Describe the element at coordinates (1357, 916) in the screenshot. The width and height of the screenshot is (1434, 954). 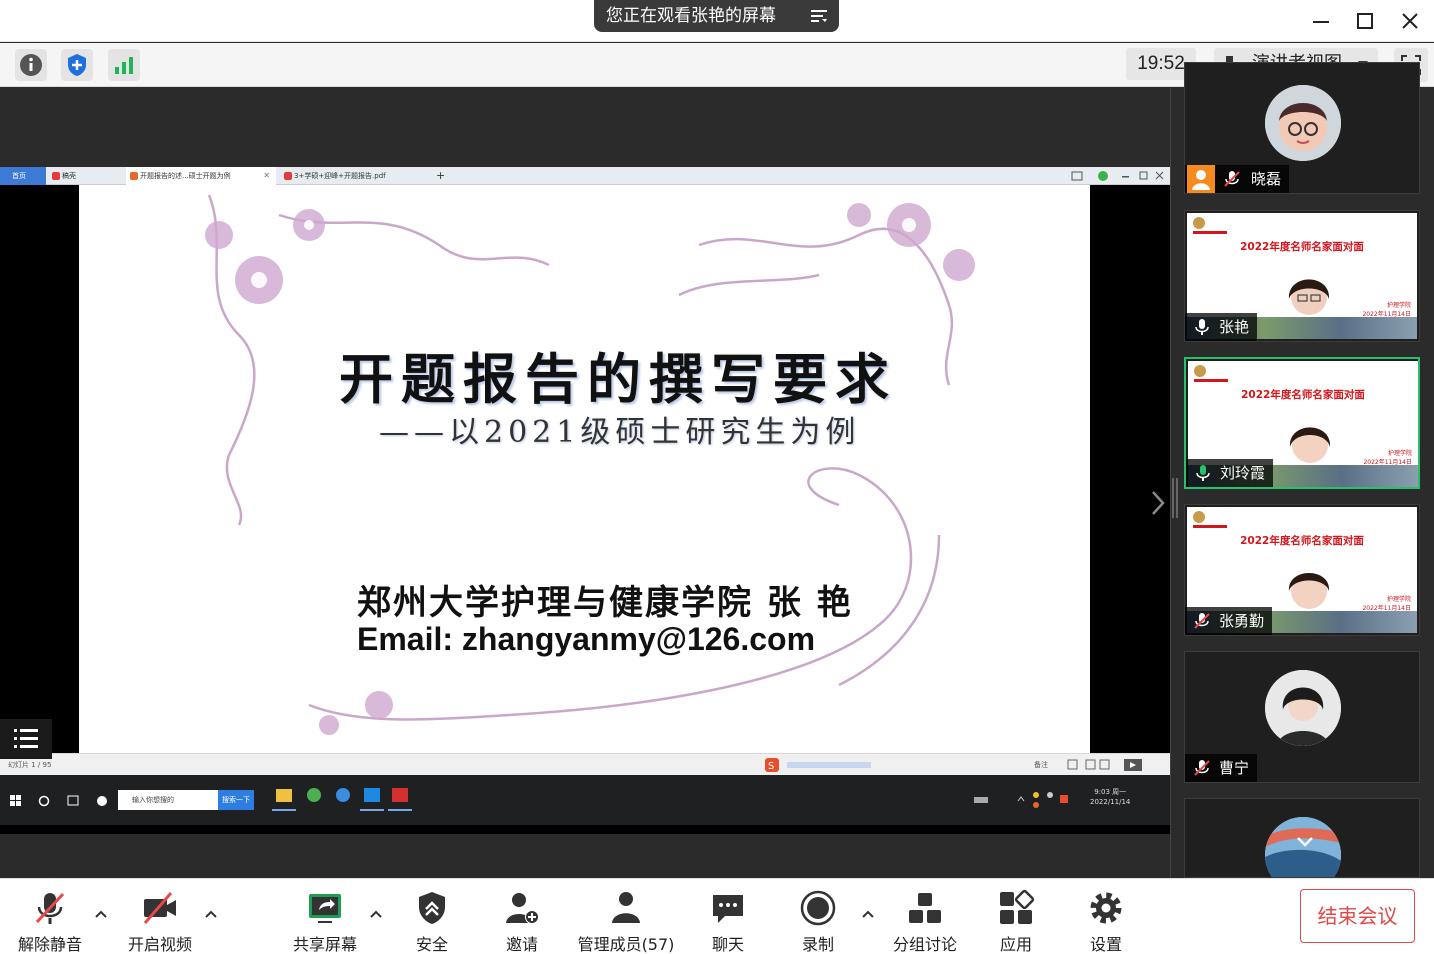
I see `end-meeting-button: 结束会议` at that location.